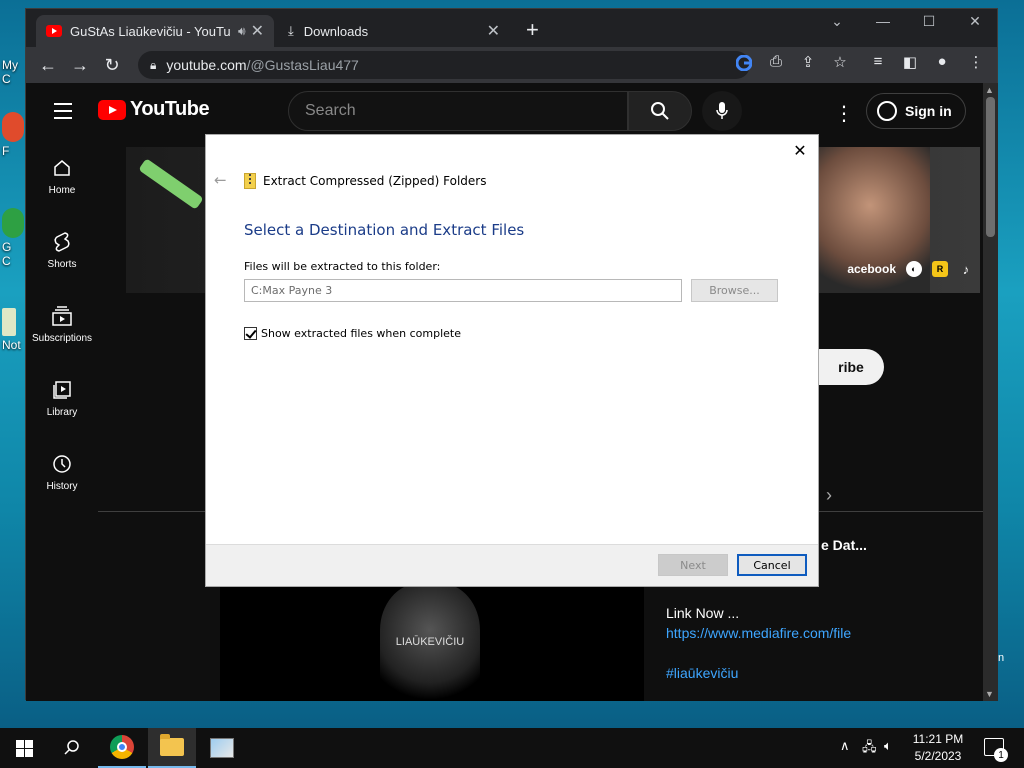 The width and height of the screenshot is (1024, 768). Describe the element at coordinates (394, 31) in the screenshot. I see `tab-downloads: ⤓ Downloads ✕` at that location.